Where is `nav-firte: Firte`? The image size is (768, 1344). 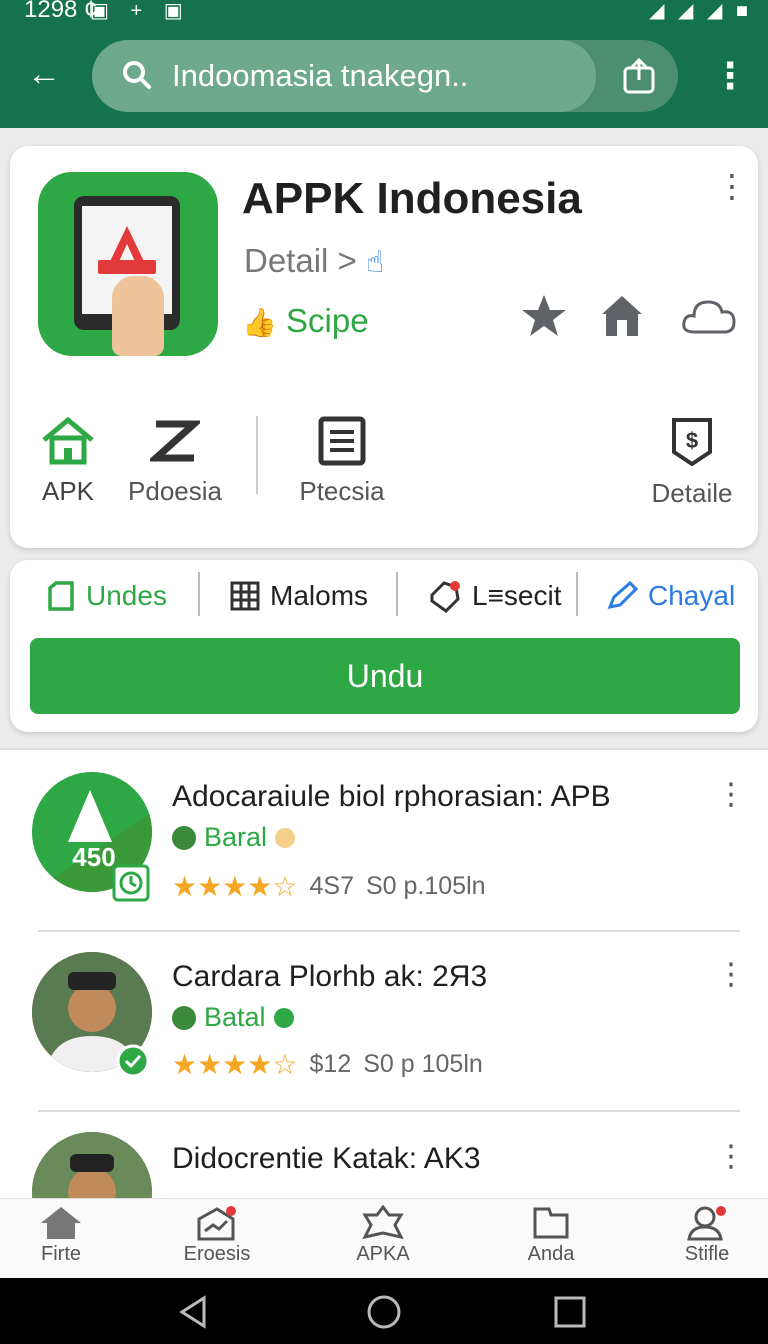 nav-firte: Firte is located at coordinates (61, 1235).